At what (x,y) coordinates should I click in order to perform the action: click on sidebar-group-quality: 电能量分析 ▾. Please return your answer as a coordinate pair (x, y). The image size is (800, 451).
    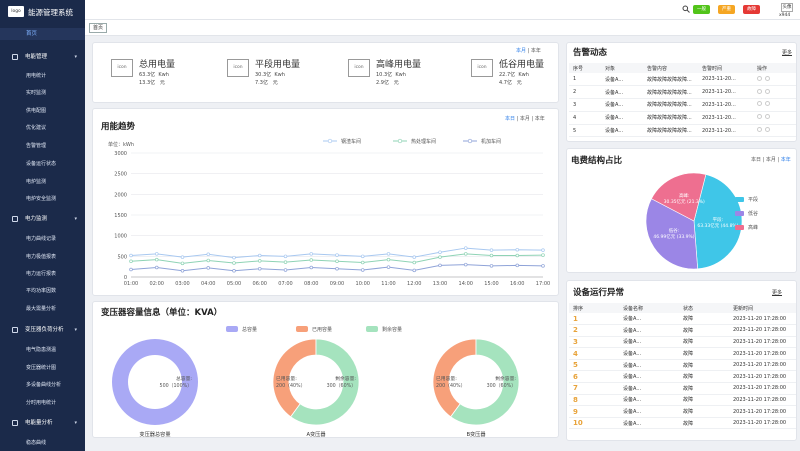
    Looking at the image, I should click on (42, 423).